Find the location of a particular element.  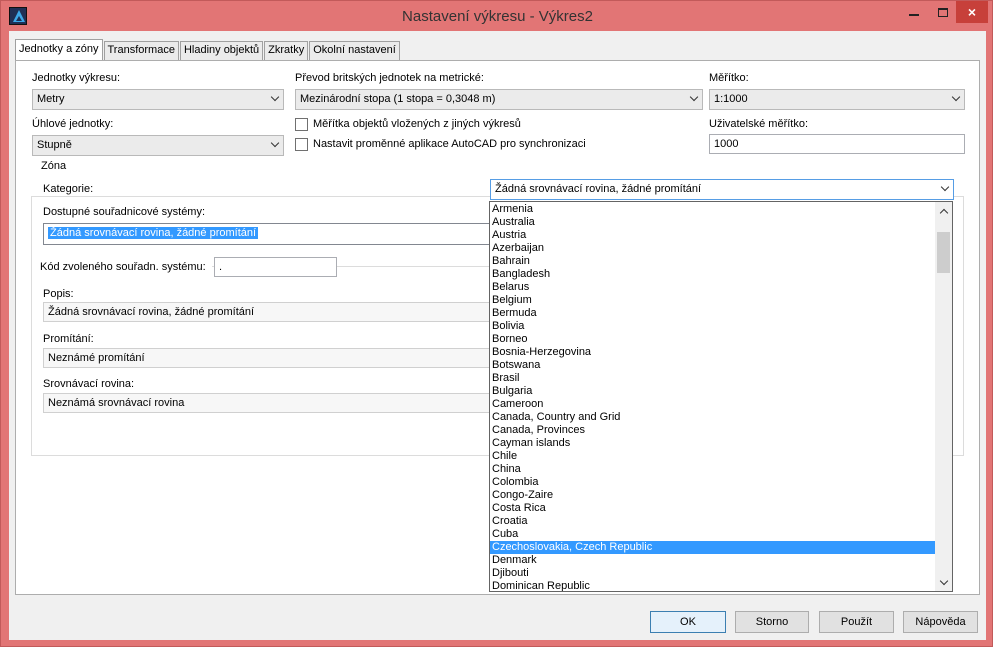

dropdown-option: Costa Rica is located at coordinates (713, 508).